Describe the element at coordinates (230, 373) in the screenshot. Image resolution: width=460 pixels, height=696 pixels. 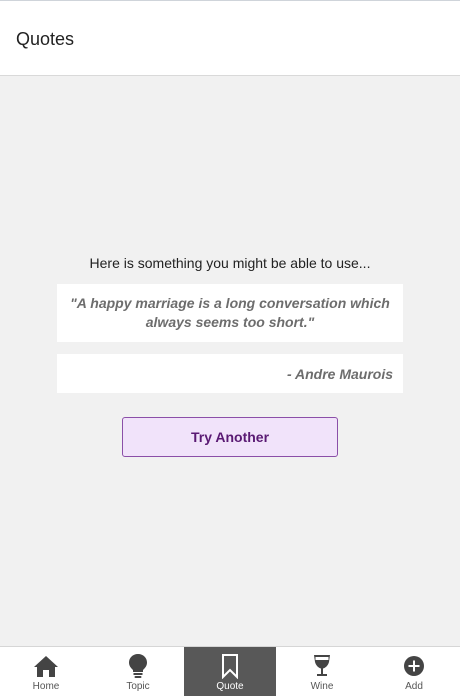
I see `author-card: - Andre Maurois` at that location.